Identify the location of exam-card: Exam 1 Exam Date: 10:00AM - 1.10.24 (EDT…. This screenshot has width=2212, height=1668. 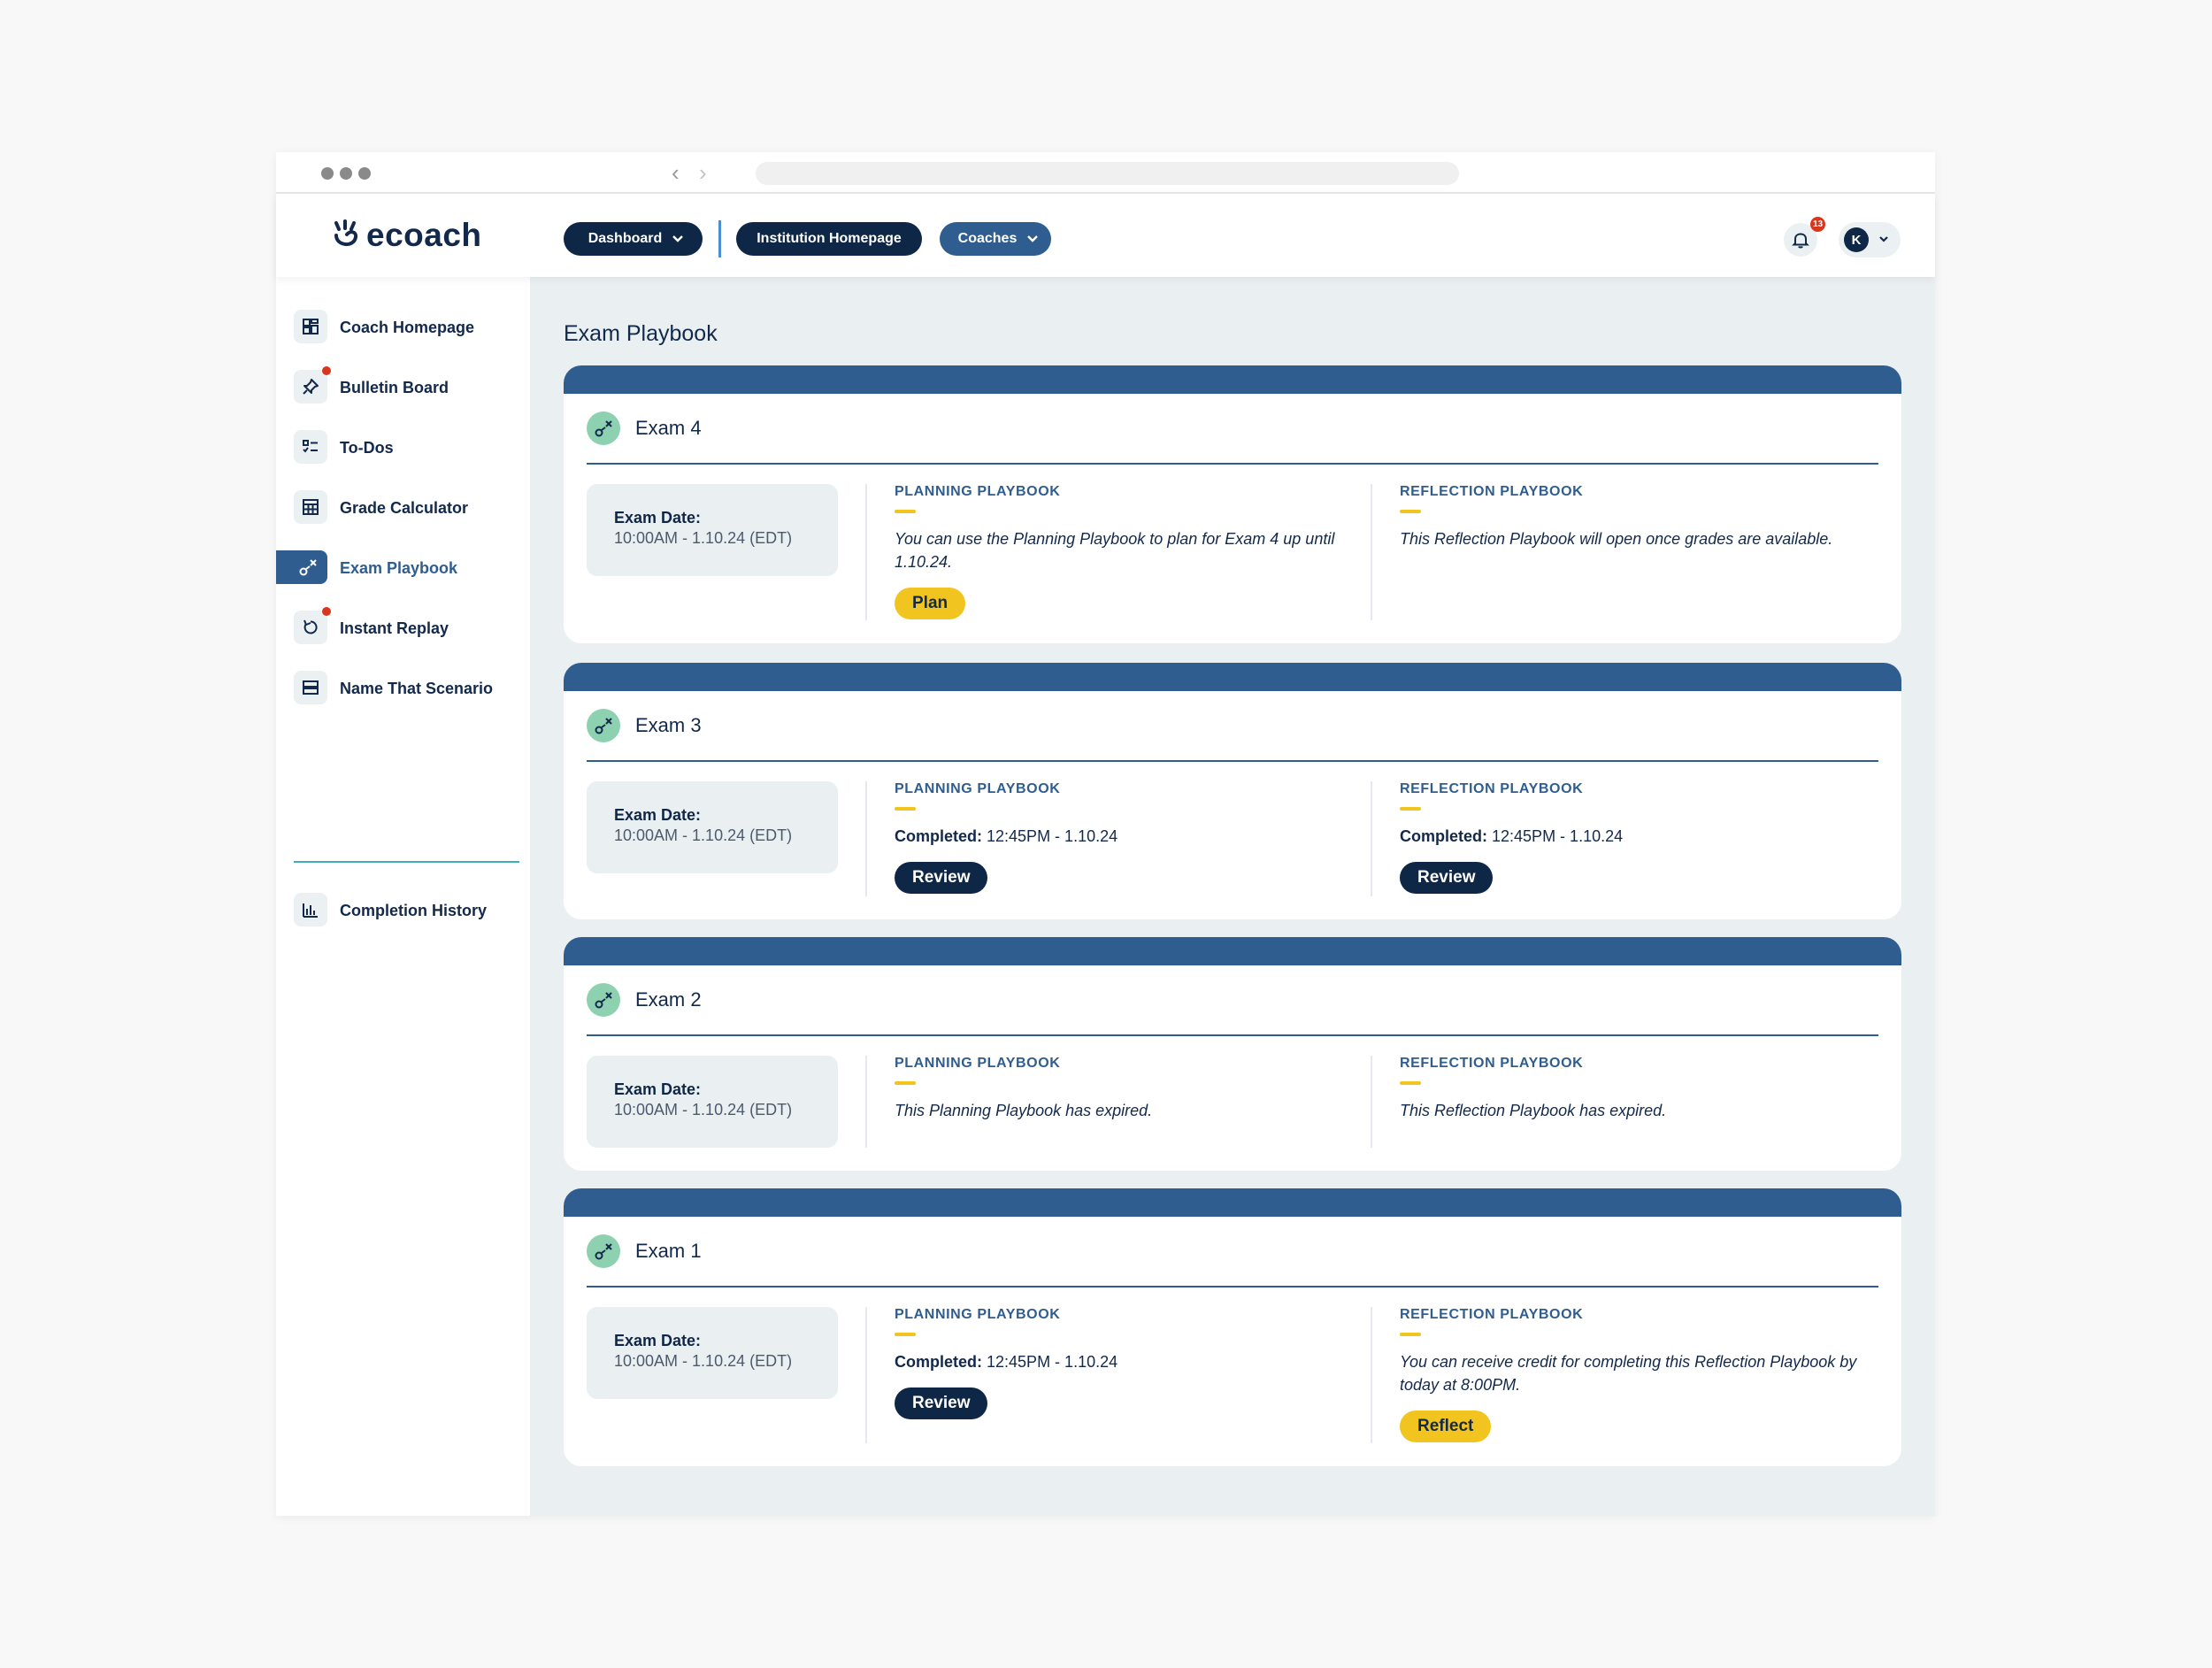
(1232, 1327).